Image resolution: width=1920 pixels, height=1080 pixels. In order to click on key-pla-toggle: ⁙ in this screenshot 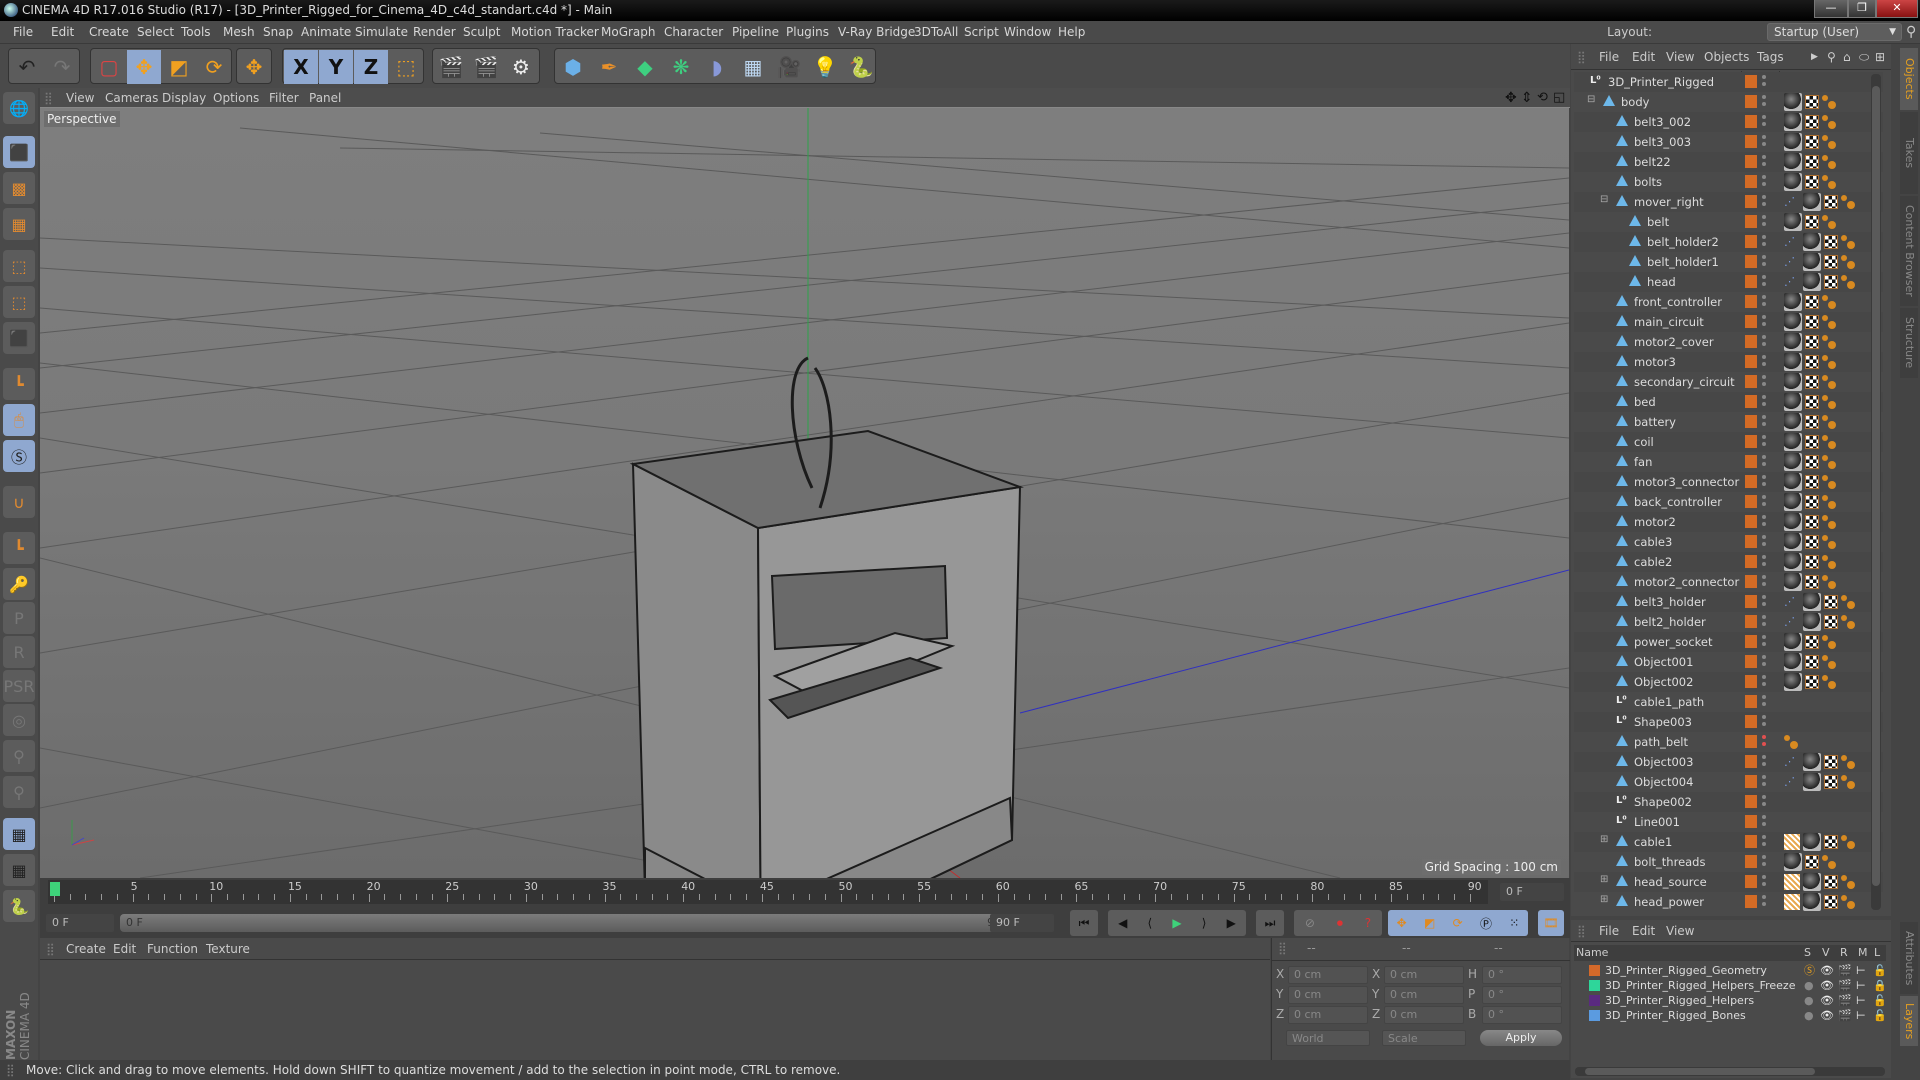, I will do `click(1514, 923)`.